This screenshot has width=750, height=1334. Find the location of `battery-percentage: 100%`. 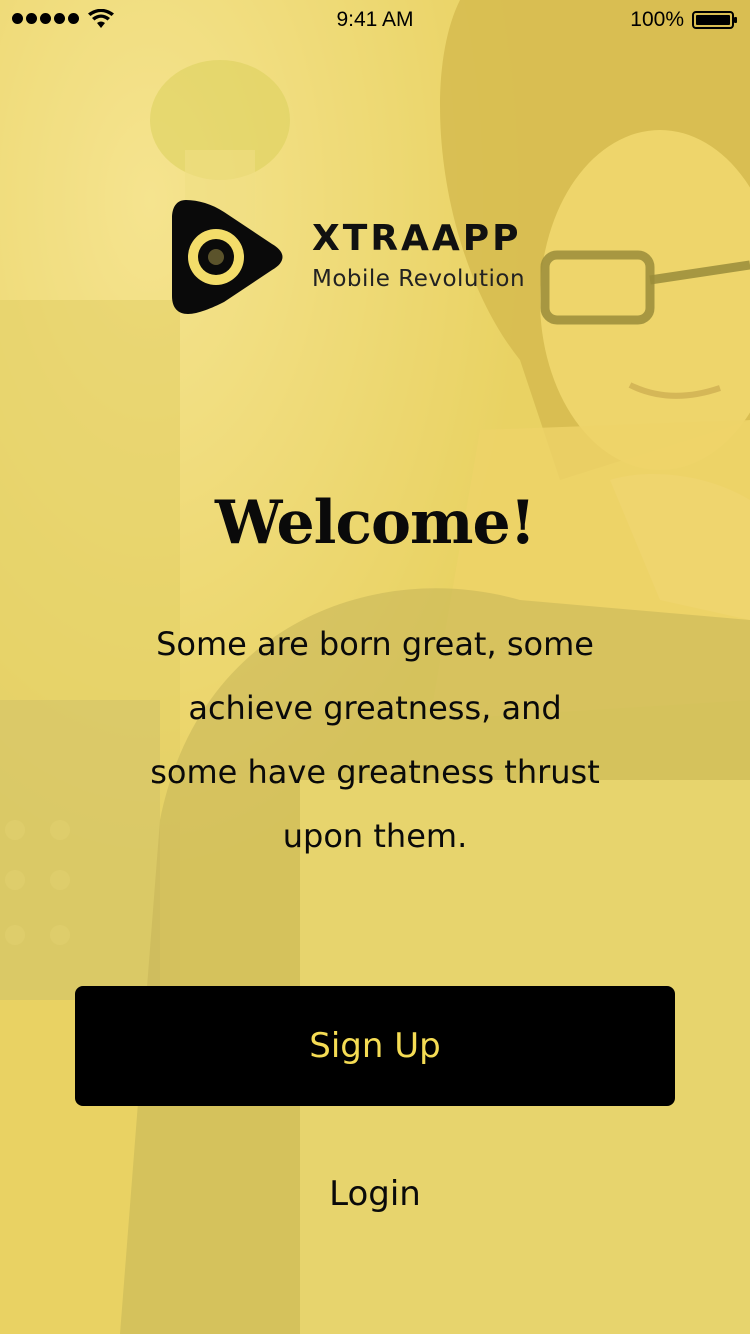

battery-percentage: 100% is located at coordinates (657, 19).